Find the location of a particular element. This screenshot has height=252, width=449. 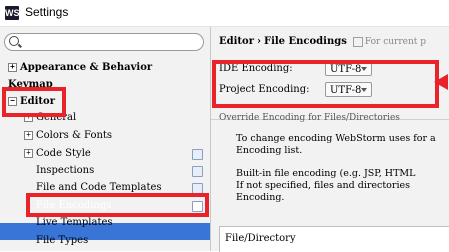

sidebar-item-label: Colors & Fonts is located at coordinates (74, 135).